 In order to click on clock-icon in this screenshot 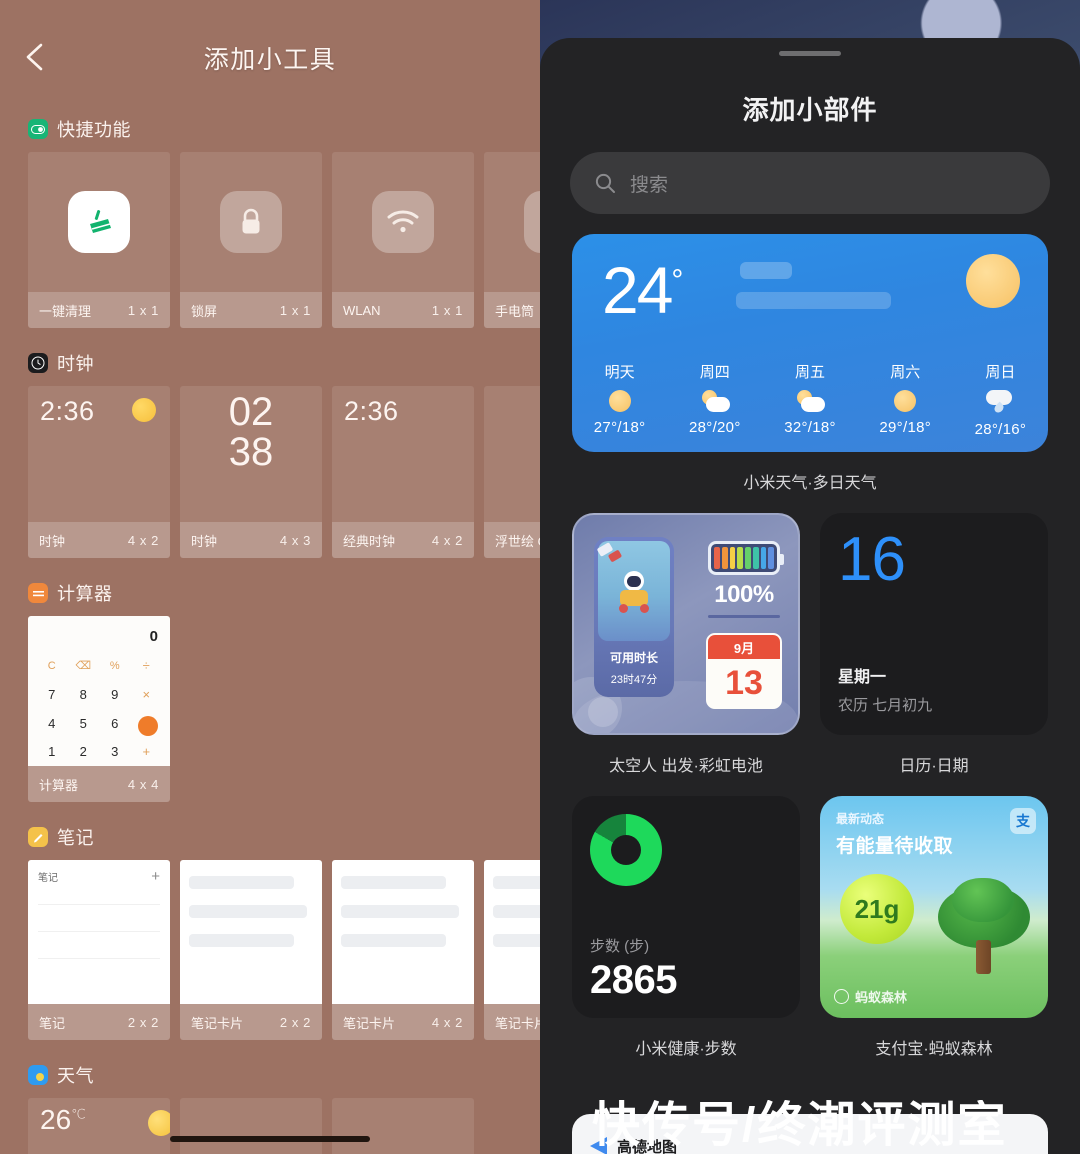, I will do `click(38, 363)`.